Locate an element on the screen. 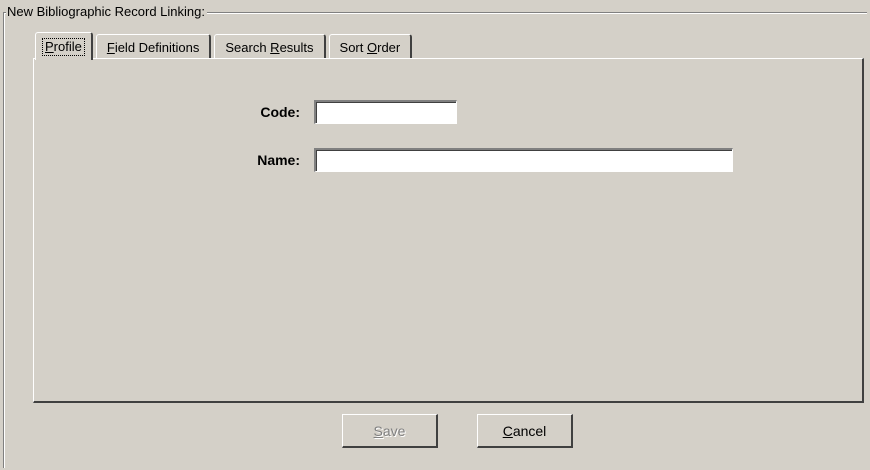  save-button-label: Save is located at coordinates (389, 430).